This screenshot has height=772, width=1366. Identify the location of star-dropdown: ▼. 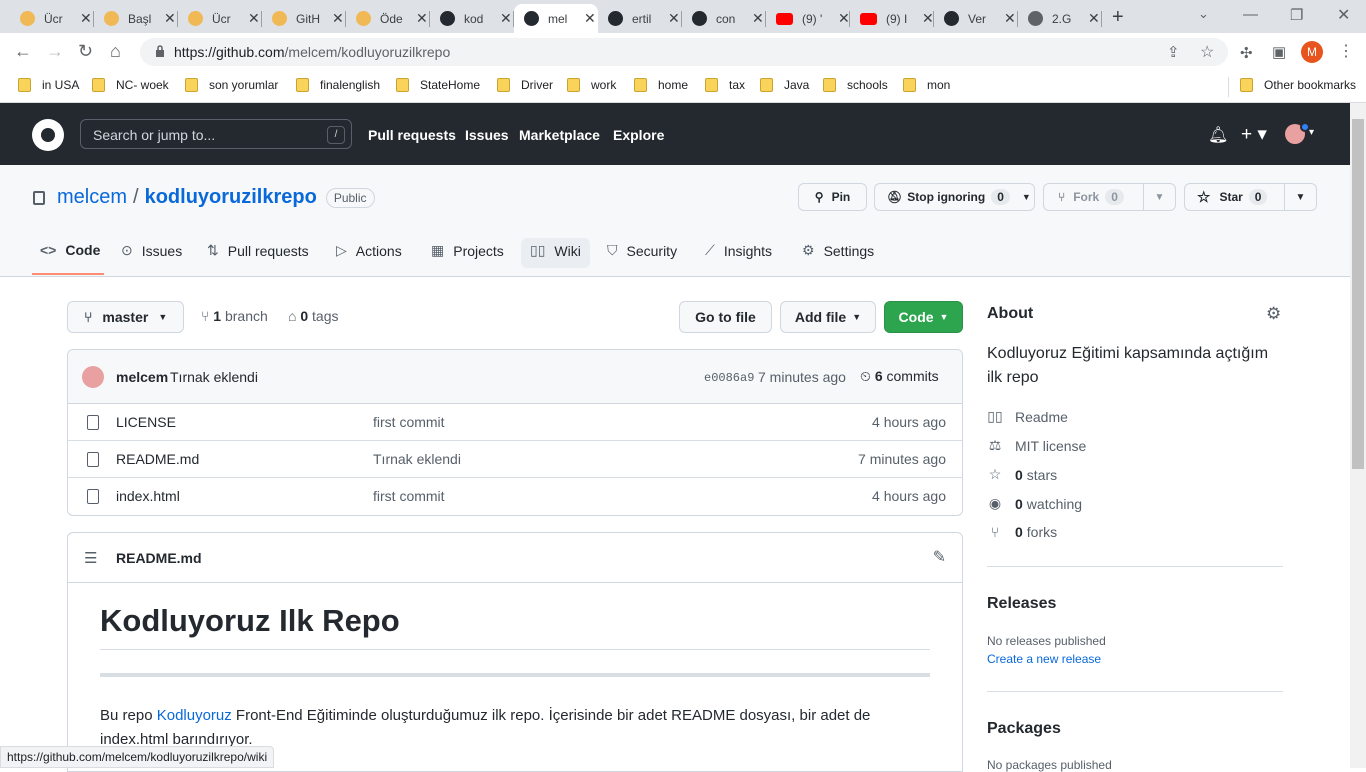
(1300, 197).